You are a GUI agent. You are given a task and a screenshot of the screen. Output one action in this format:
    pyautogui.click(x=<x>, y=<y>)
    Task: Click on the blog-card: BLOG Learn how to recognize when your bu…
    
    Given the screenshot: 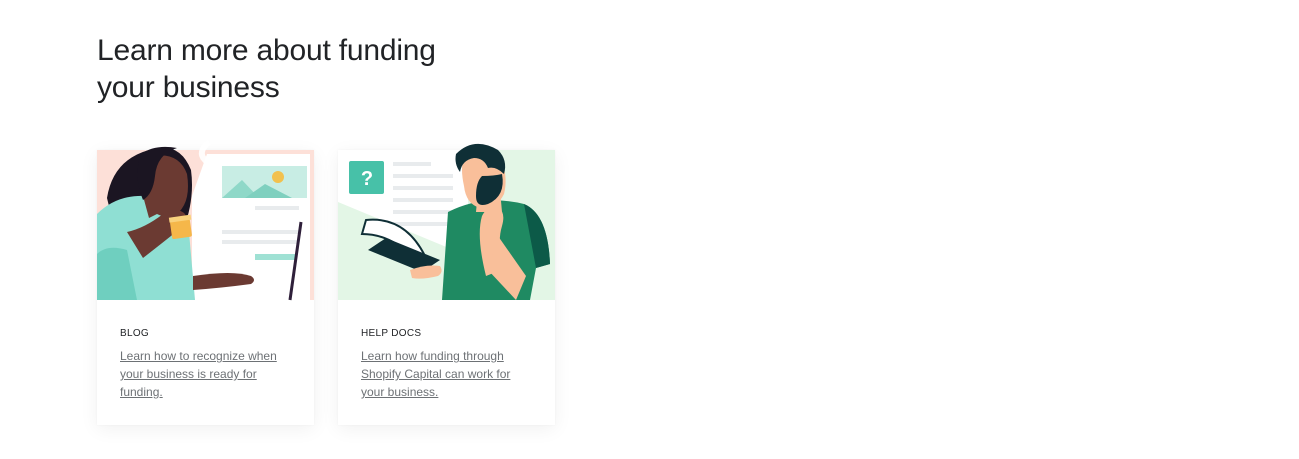 What is the action you would take?
    pyautogui.click(x=205, y=282)
    